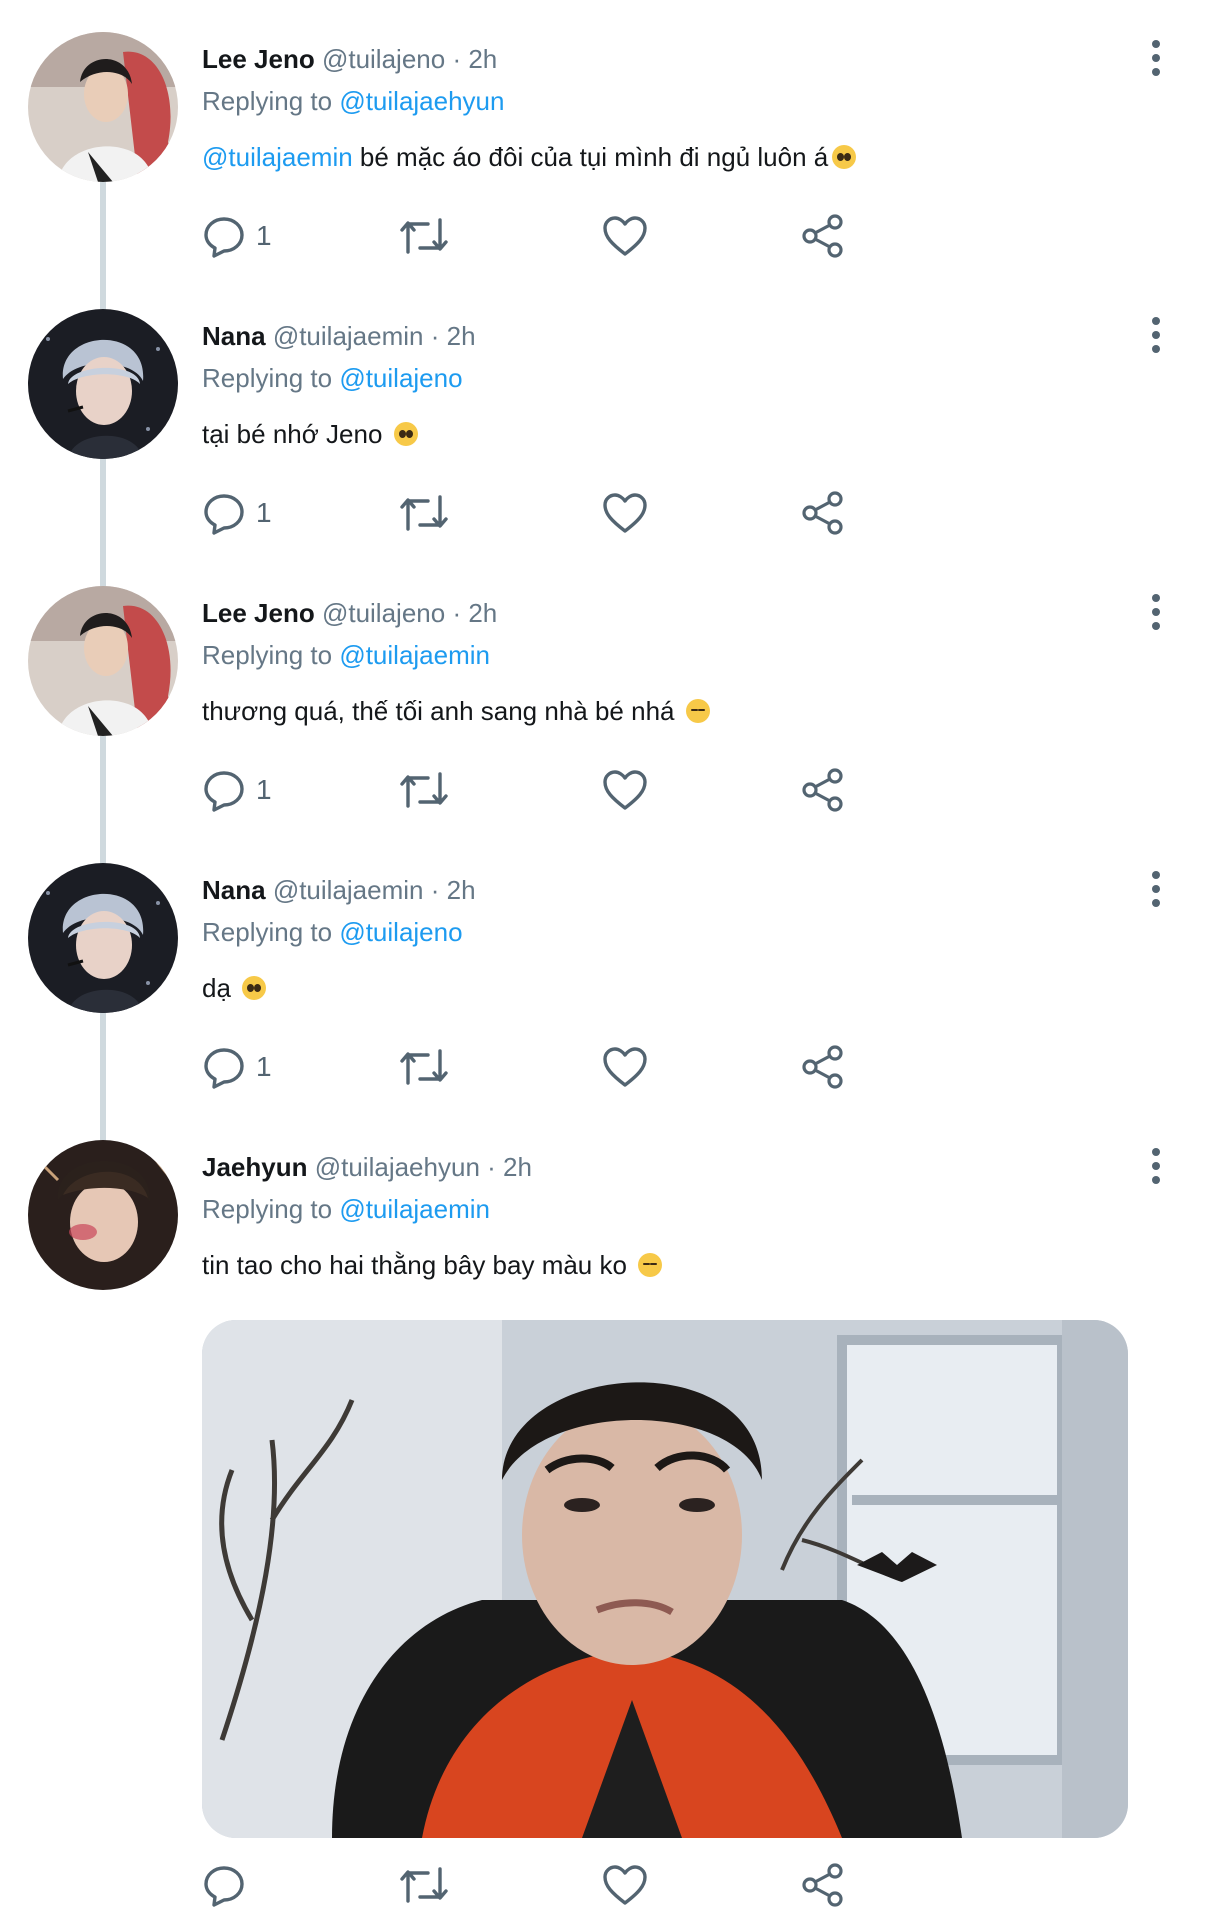  Describe the element at coordinates (310, 434) in the screenshot. I see `tweet-text: tại bé nhớ Jeno` at that location.